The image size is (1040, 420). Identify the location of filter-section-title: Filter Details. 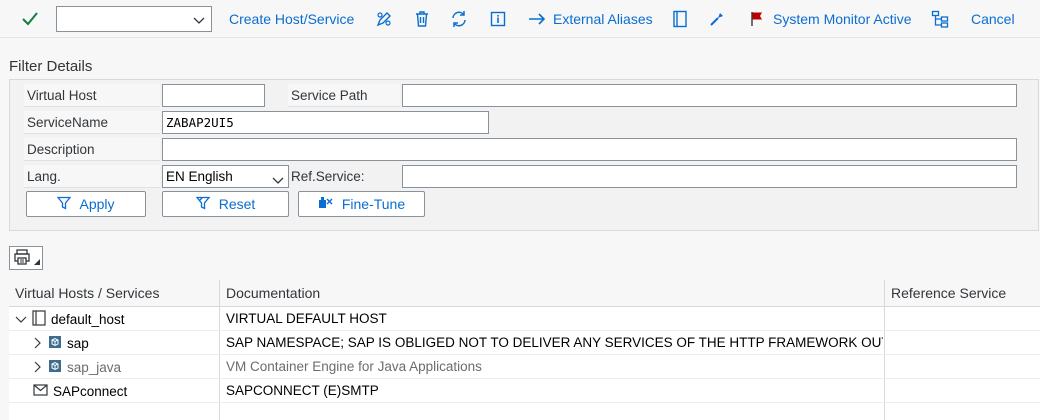
(51, 66).